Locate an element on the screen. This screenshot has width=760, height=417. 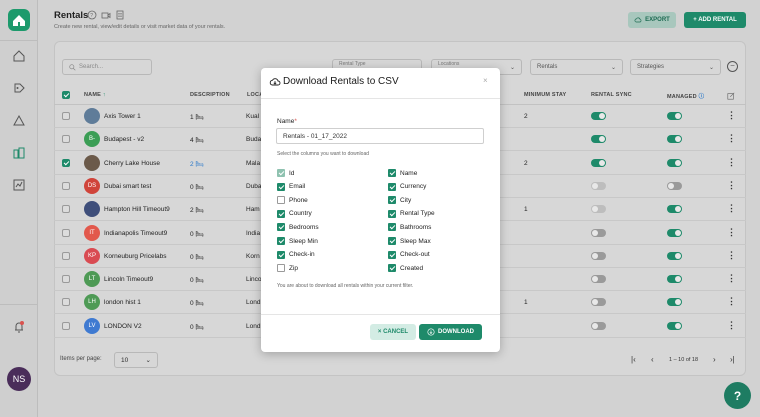
column-header-name: NAME ↑ is located at coordinates (95, 95).